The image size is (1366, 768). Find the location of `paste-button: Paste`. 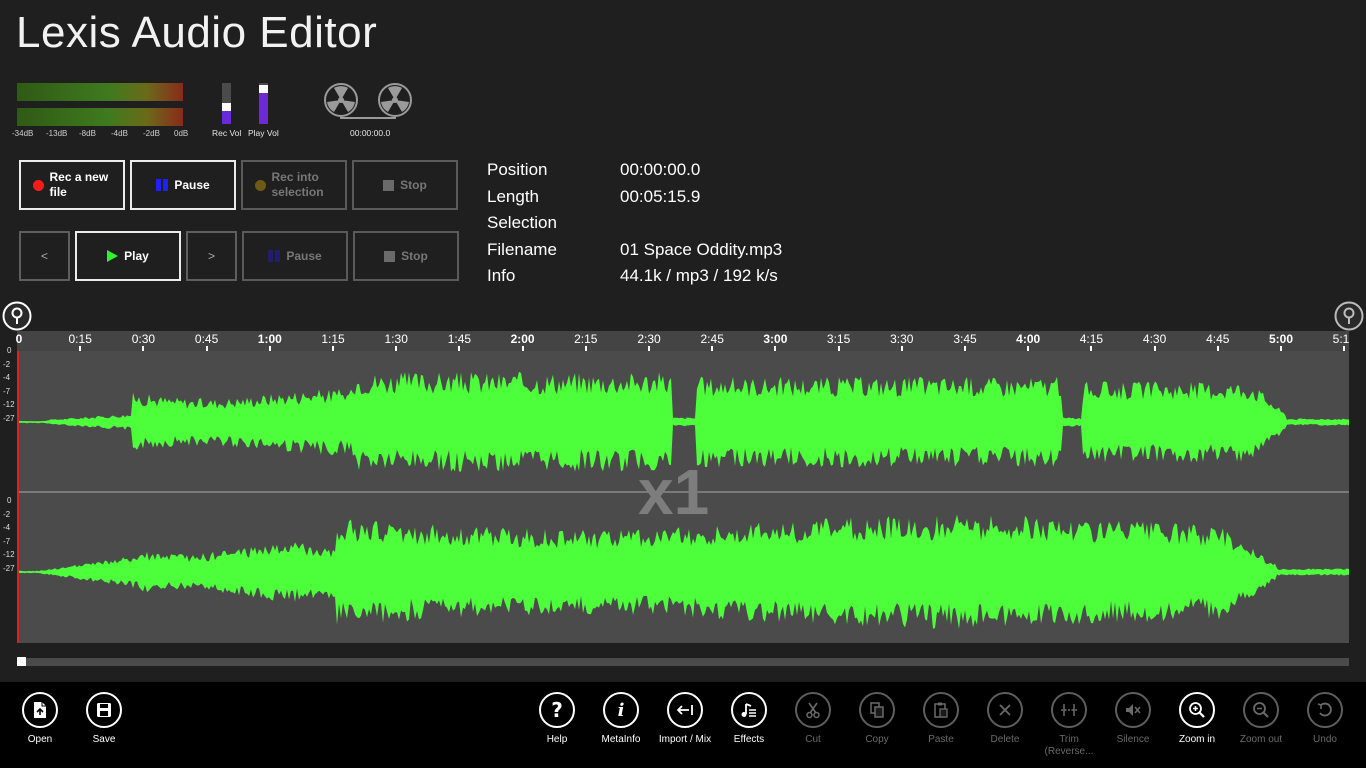

paste-button: Paste is located at coordinates (941, 719).